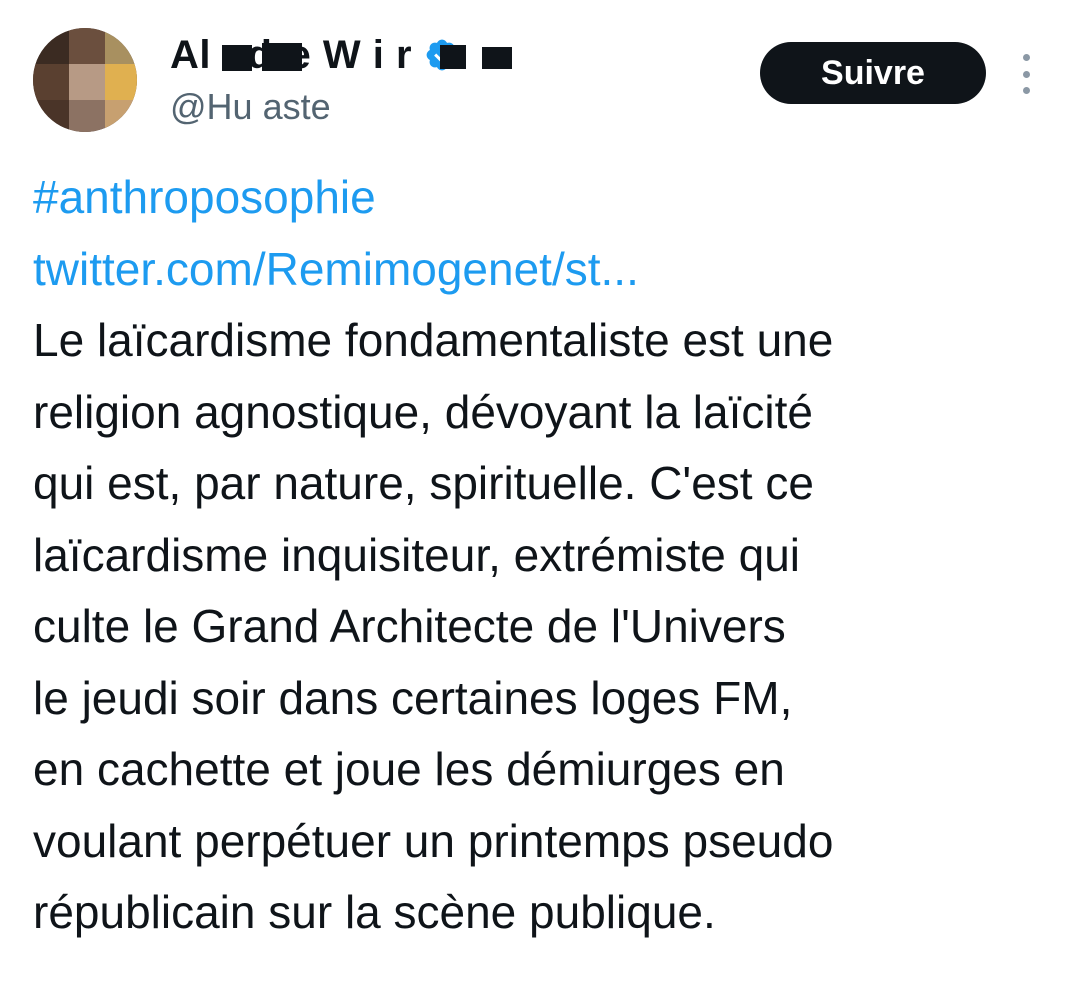  I want to click on tweet-body-line: le jeudi soir dans certaines loges FM,, so click(413, 697).